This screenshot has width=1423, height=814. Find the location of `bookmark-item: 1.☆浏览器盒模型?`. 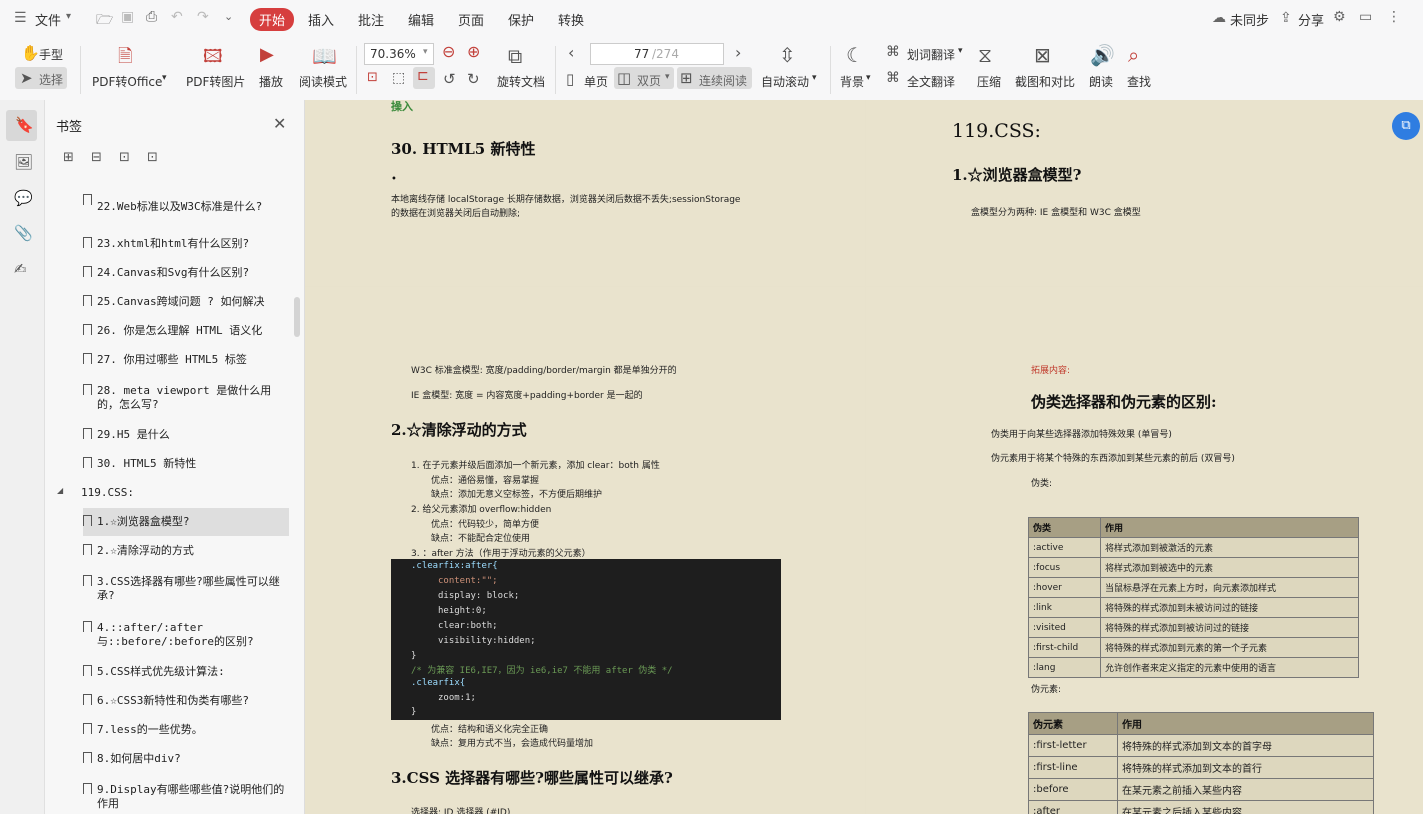

bookmark-item: 1.☆浏览器盒模型? is located at coordinates (200, 522).